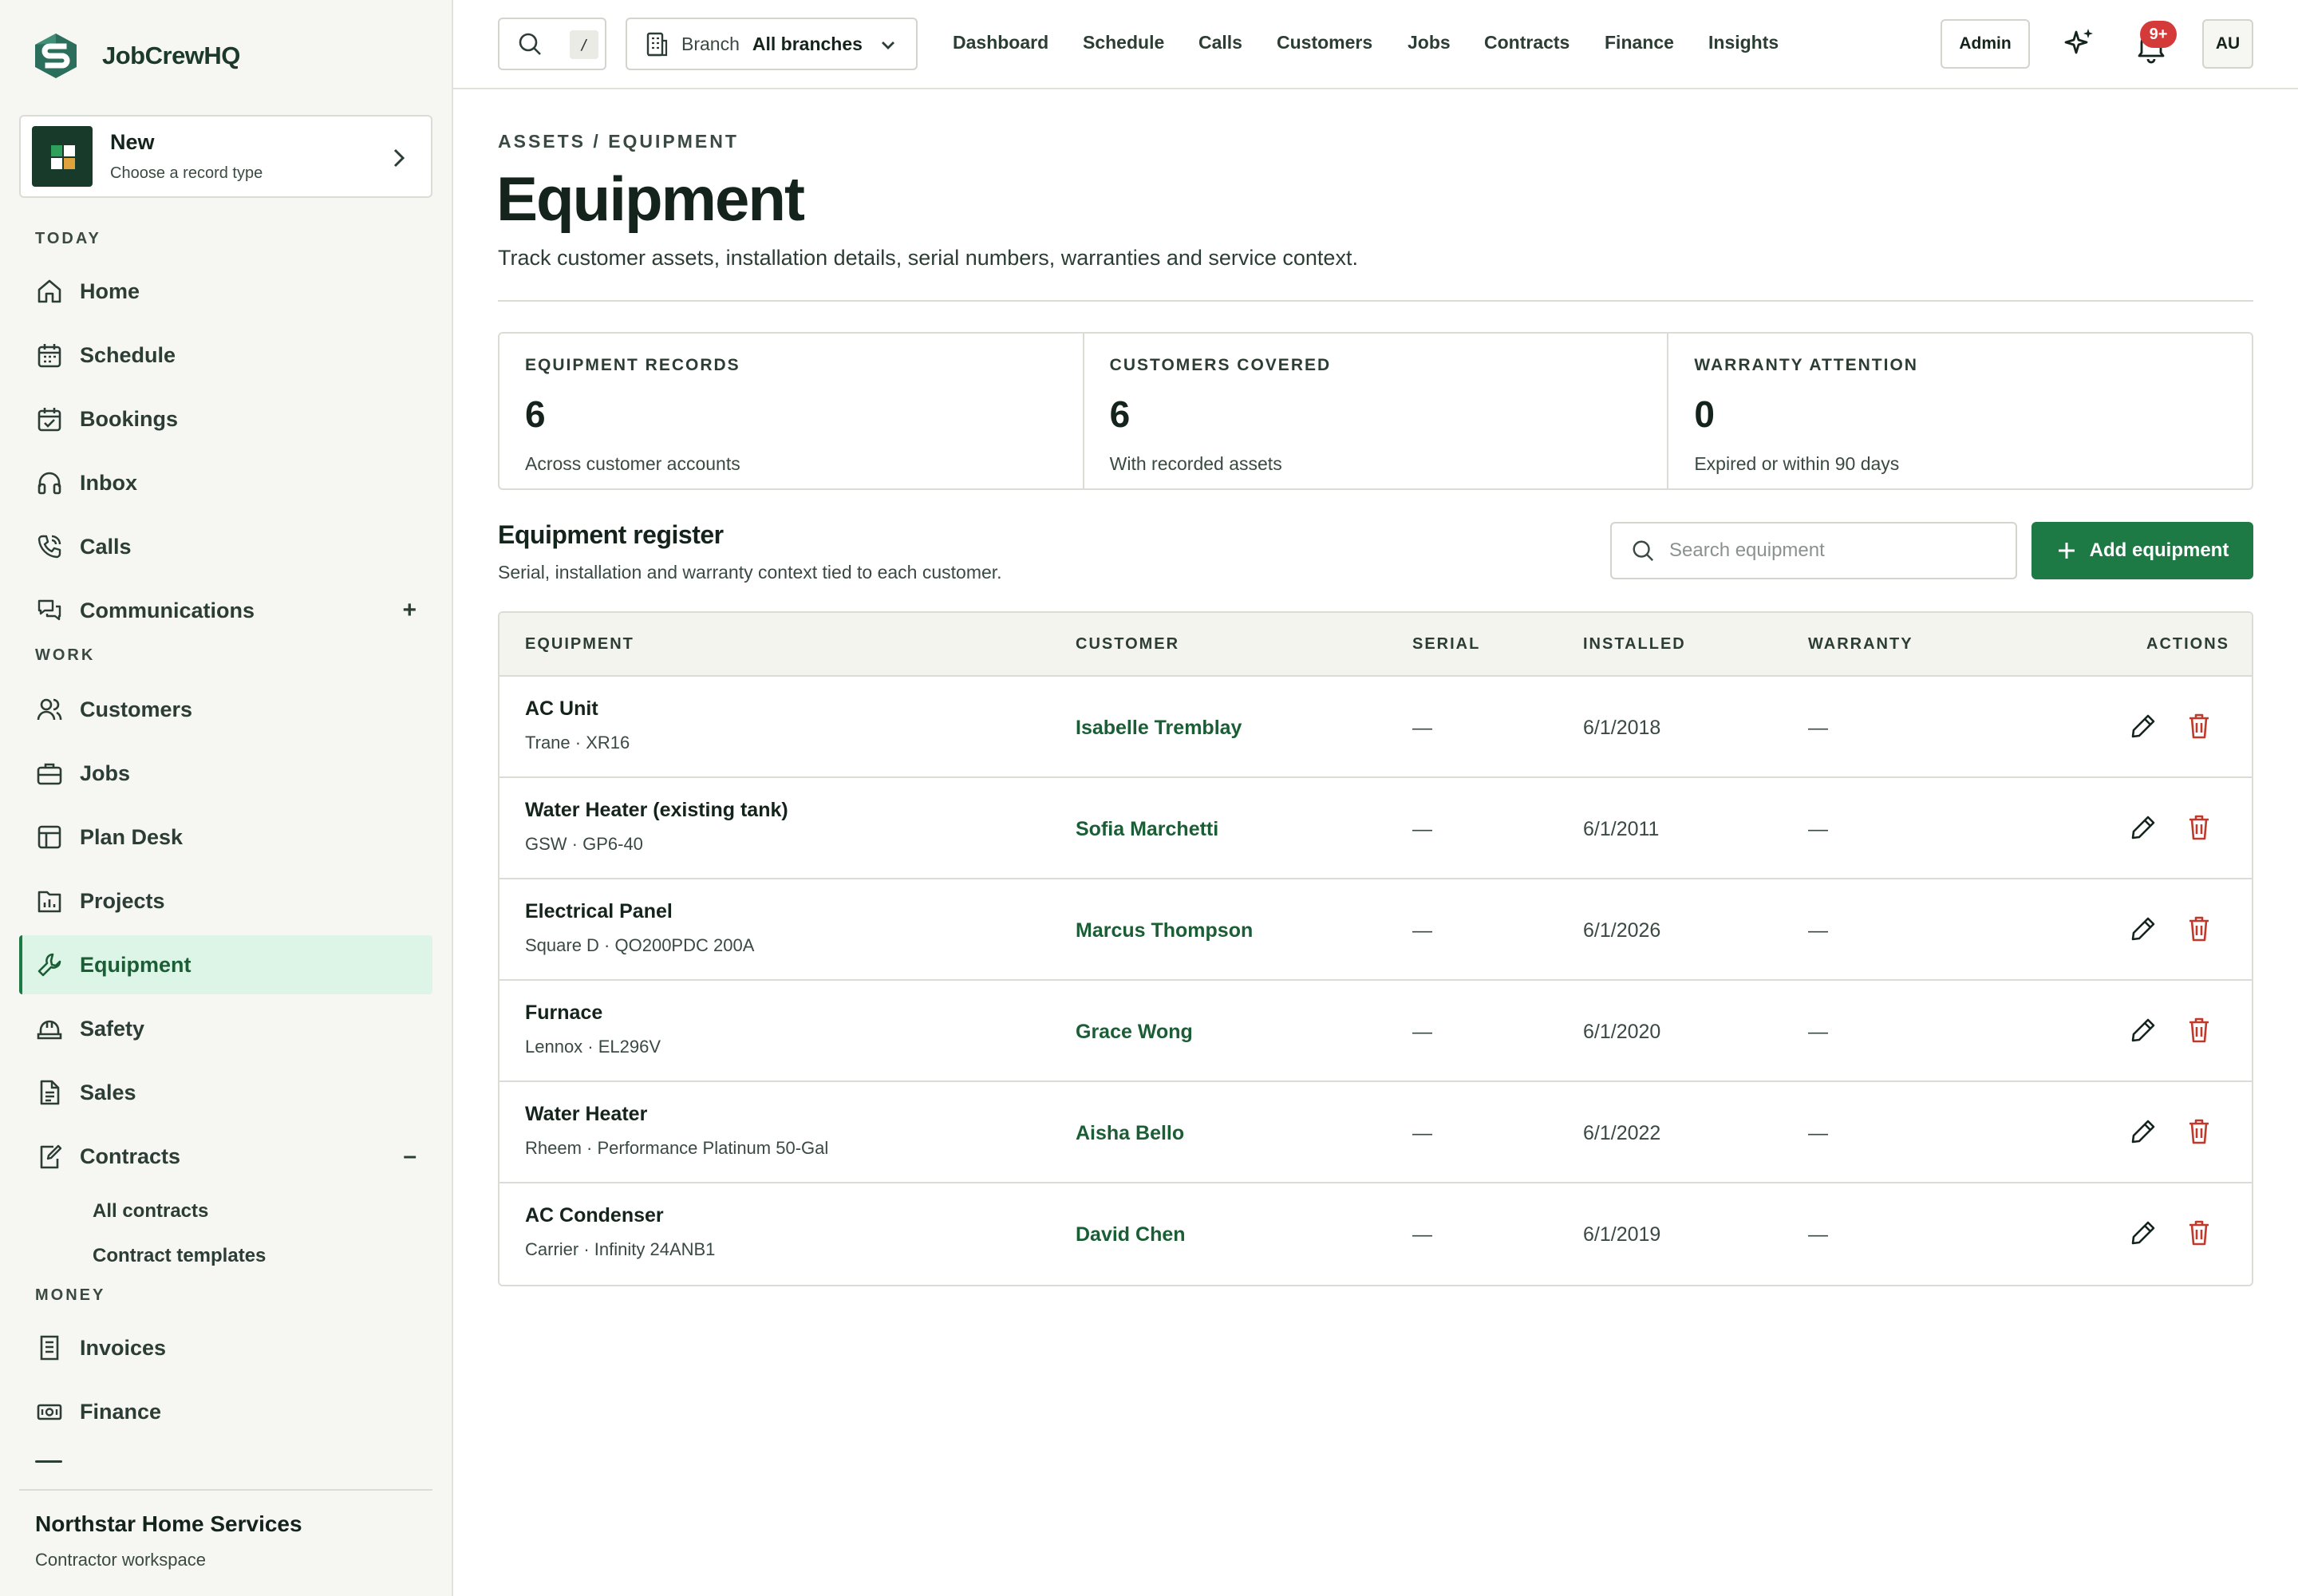 Image resolution: width=2298 pixels, height=1596 pixels. I want to click on branch-select: Branch All branches, so click(772, 44).